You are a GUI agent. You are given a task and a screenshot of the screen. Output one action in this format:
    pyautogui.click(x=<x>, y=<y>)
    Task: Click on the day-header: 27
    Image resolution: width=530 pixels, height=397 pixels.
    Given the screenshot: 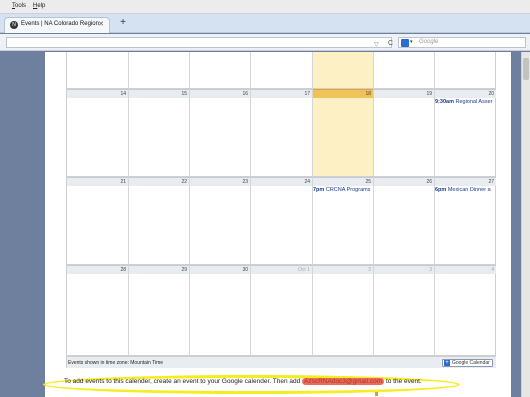 What is the action you would take?
    pyautogui.click(x=465, y=181)
    